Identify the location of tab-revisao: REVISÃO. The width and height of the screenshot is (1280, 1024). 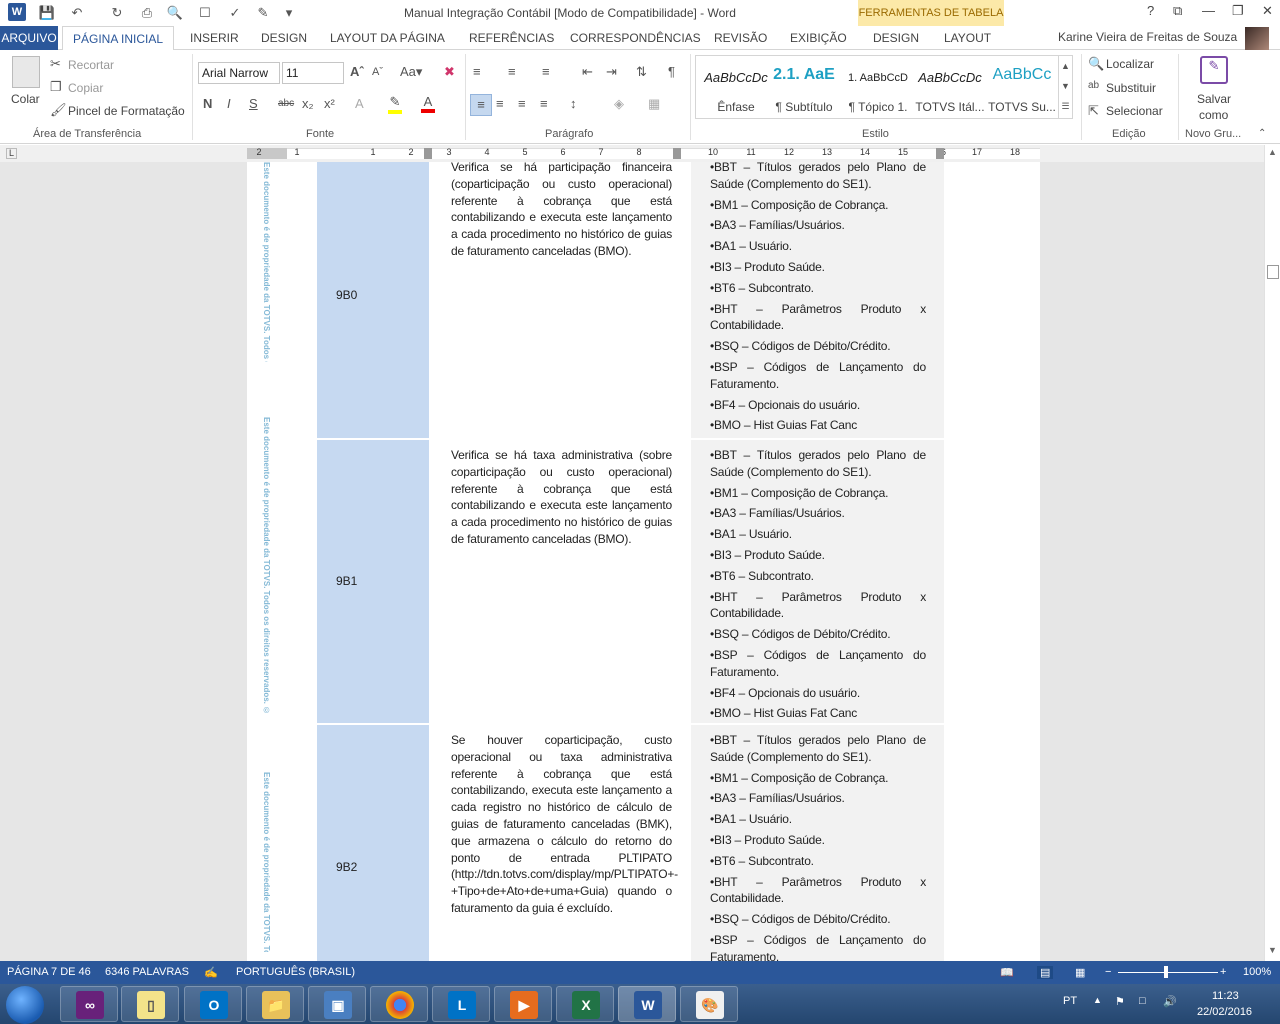
(740, 38).